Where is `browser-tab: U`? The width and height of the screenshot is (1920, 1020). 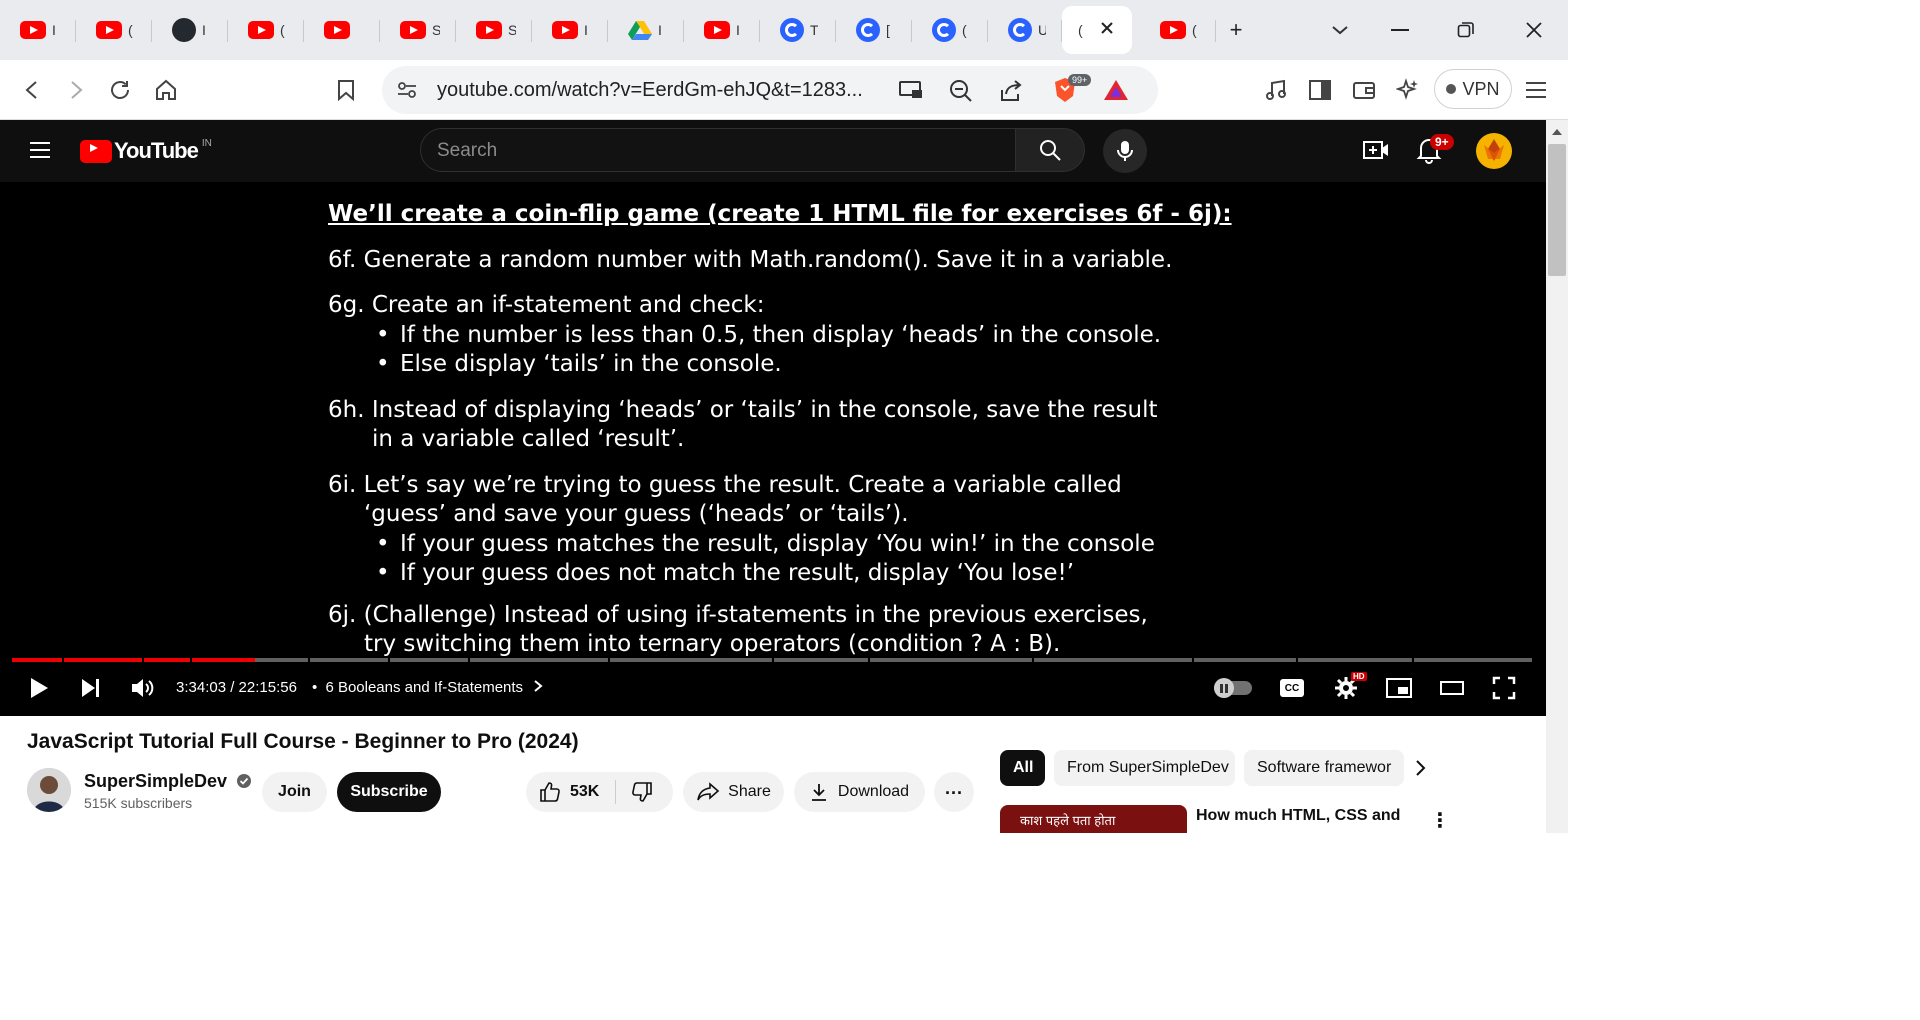 browser-tab: U is located at coordinates (1025, 30).